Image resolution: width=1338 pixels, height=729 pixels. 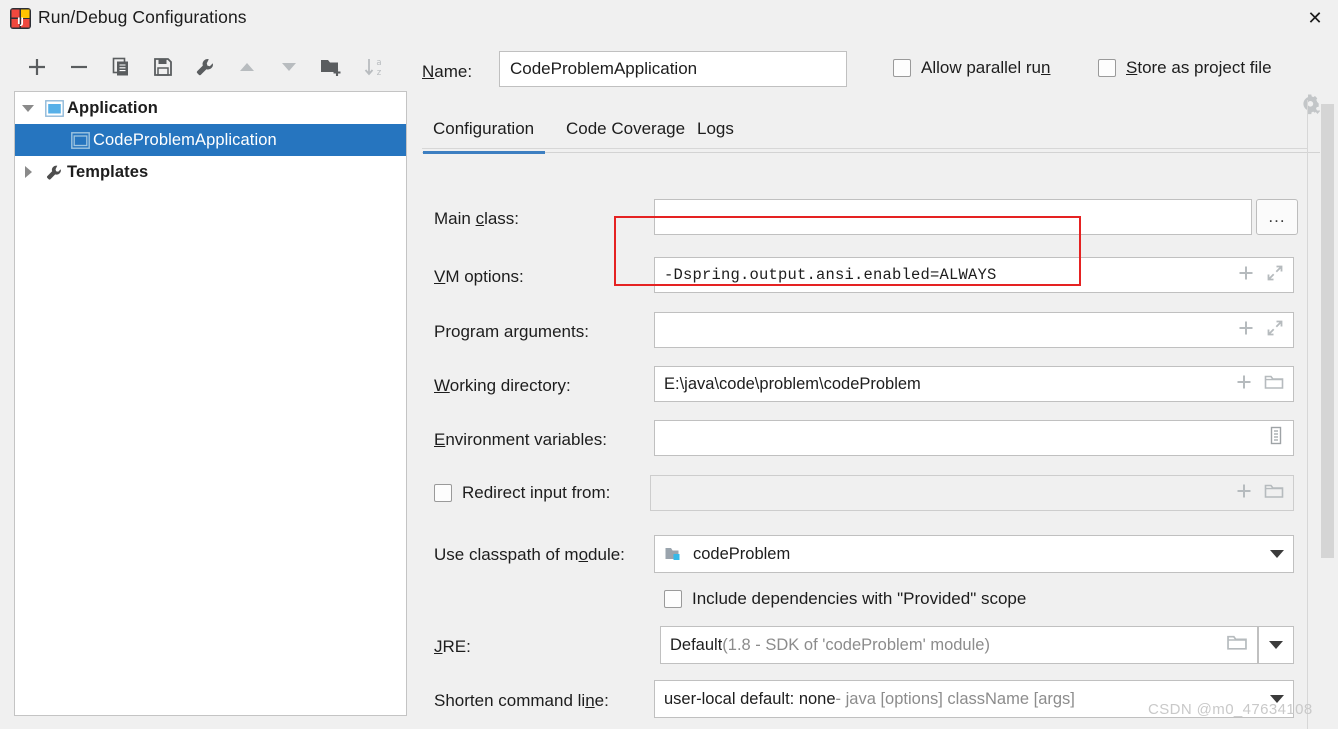 What do you see at coordinates (108, 171) in the screenshot?
I see `tree-node-label: Templates` at bounding box center [108, 171].